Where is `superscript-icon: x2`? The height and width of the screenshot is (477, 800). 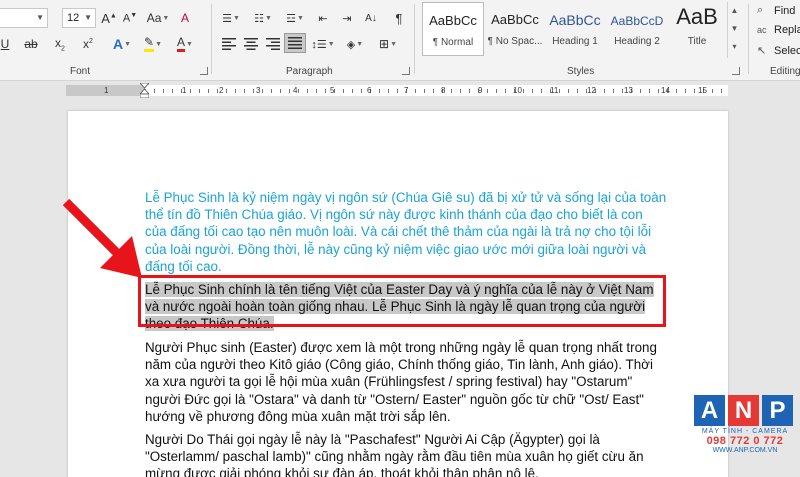 superscript-icon: x2 is located at coordinates (88, 44).